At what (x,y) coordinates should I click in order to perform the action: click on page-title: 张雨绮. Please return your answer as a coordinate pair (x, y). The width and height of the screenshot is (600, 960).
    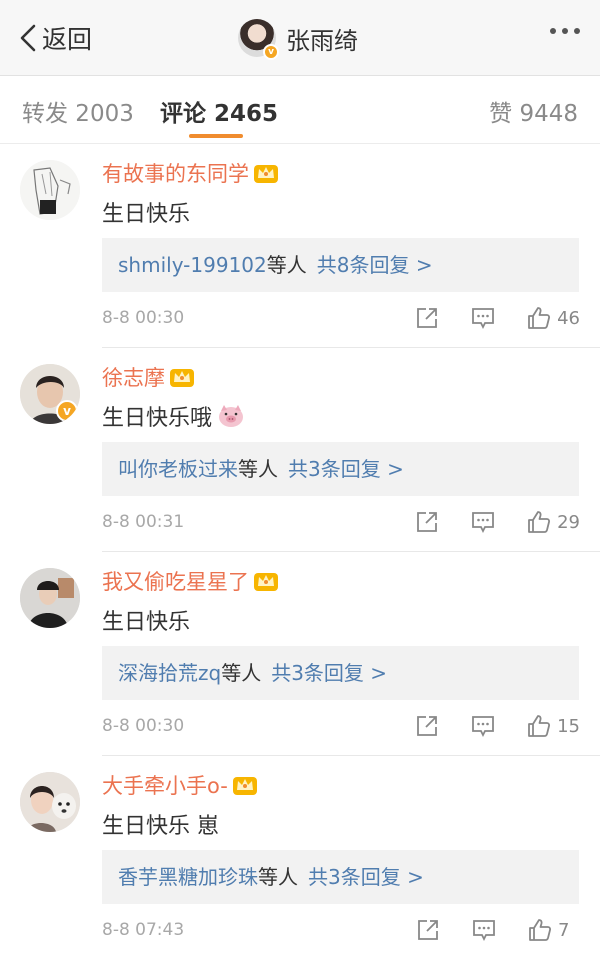
    Looking at the image, I should click on (322, 40).